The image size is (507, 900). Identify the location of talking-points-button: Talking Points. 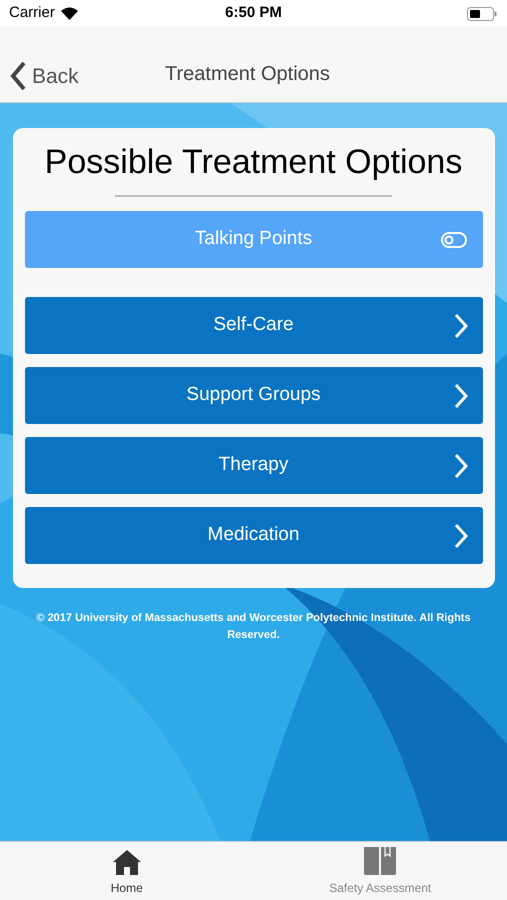
(253, 239).